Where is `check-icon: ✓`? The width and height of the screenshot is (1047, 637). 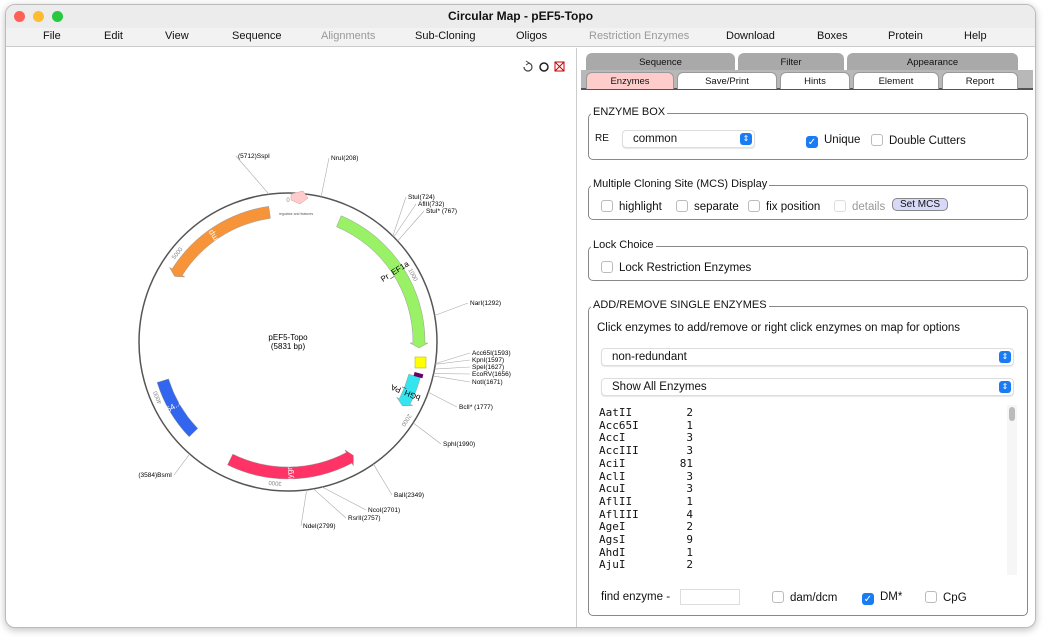 check-icon: ✓ is located at coordinates (868, 599).